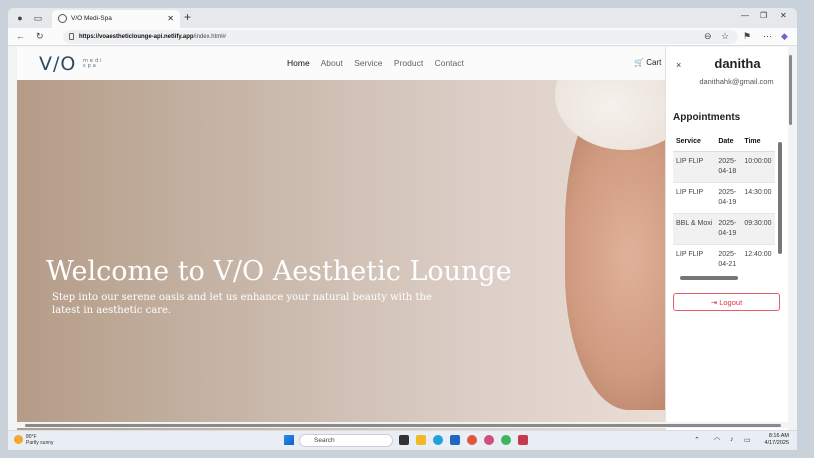  What do you see at coordinates (187, 17) in the screenshot?
I see `new-tab-button: +` at bounding box center [187, 17].